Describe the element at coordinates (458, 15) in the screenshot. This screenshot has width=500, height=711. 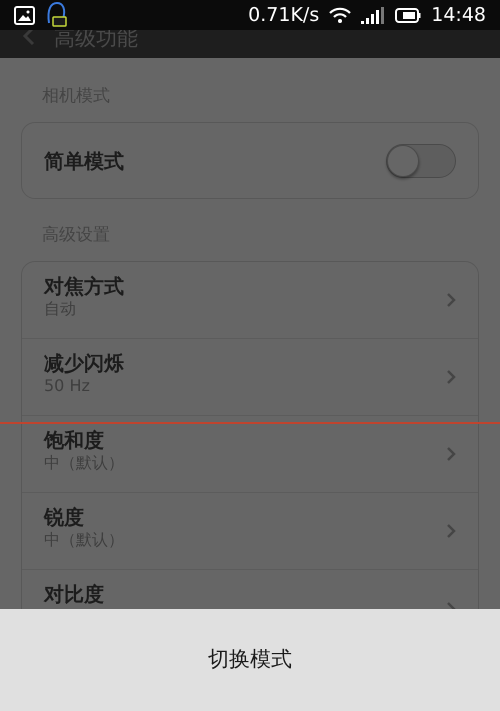
I see `clock: 14:48` at that location.